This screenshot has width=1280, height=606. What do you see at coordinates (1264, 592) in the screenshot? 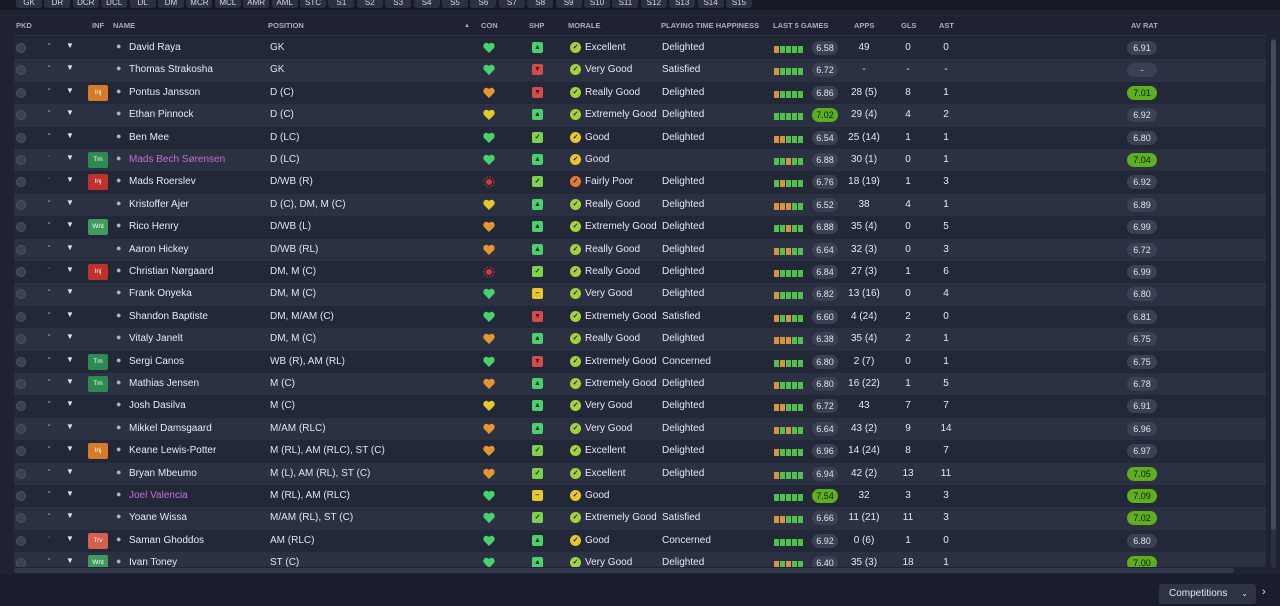
I see `chevron-right-icon: ›` at bounding box center [1264, 592].